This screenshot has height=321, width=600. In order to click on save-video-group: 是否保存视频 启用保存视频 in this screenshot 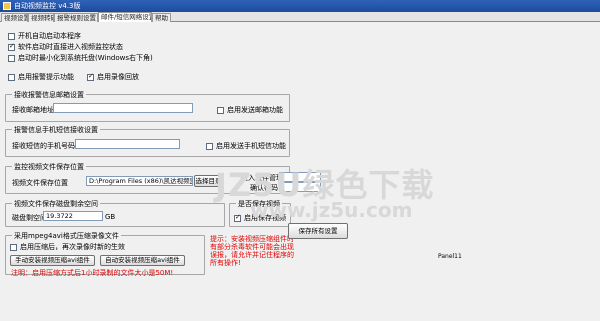, I will do `click(260, 213)`.